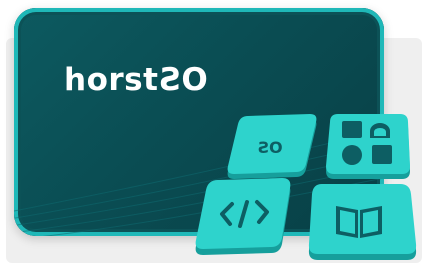 Image resolution: width=426 pixels, height=269 pixels. What do you see at coordinates (362, 222) in the screenshot?
I see `book-tile` at bounding box center [362, 222].